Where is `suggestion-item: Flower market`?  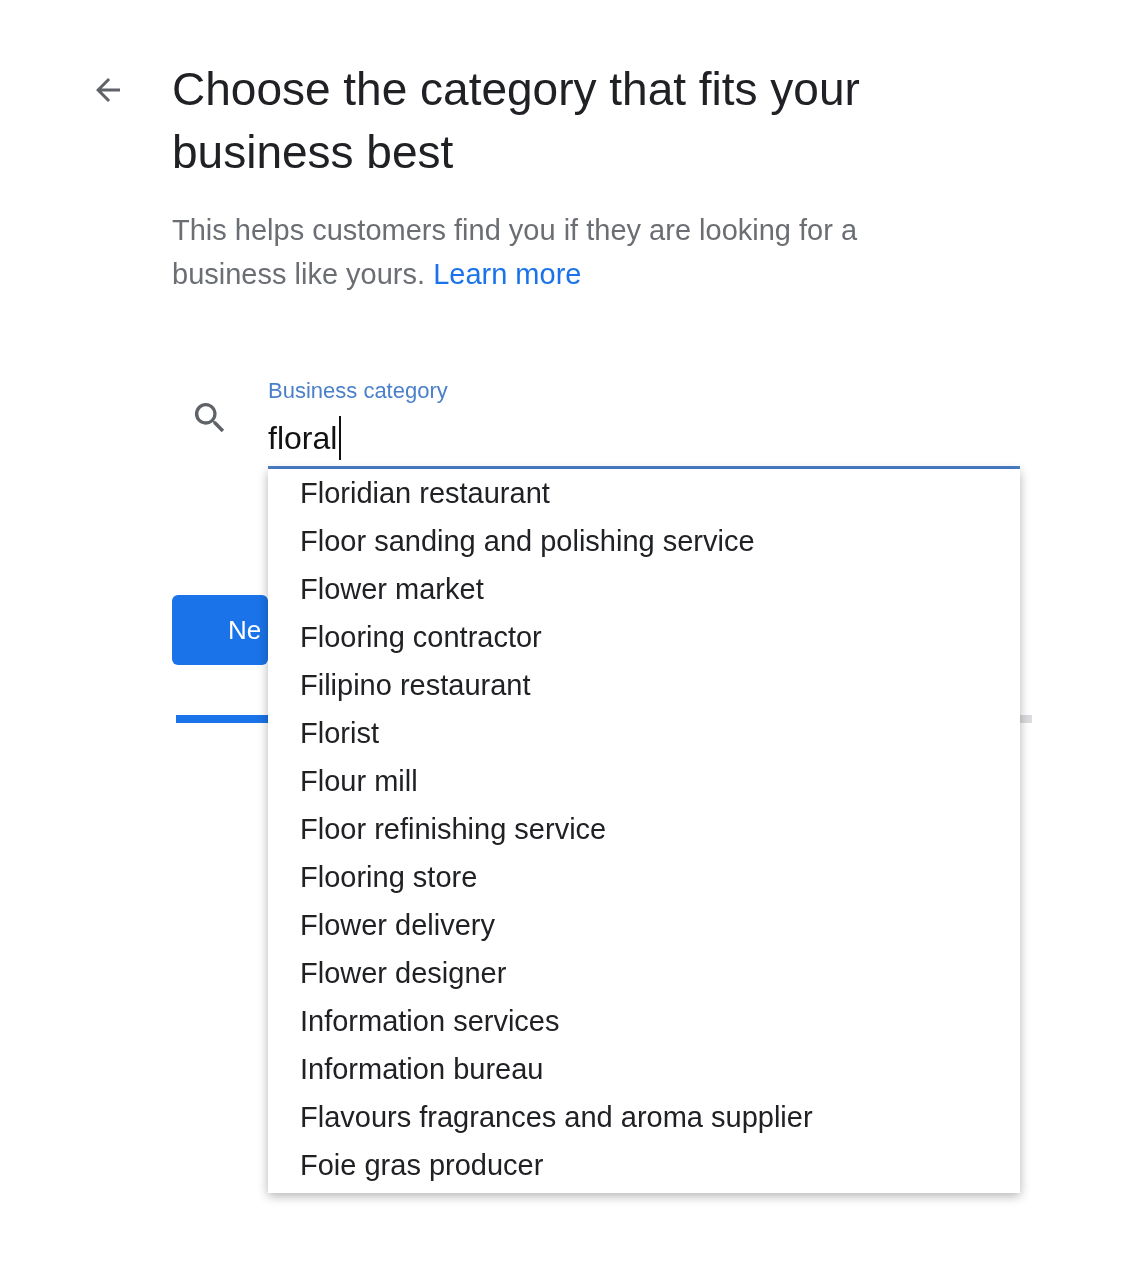
suggestion-item: Flower market is located at coordinates (660, 589).